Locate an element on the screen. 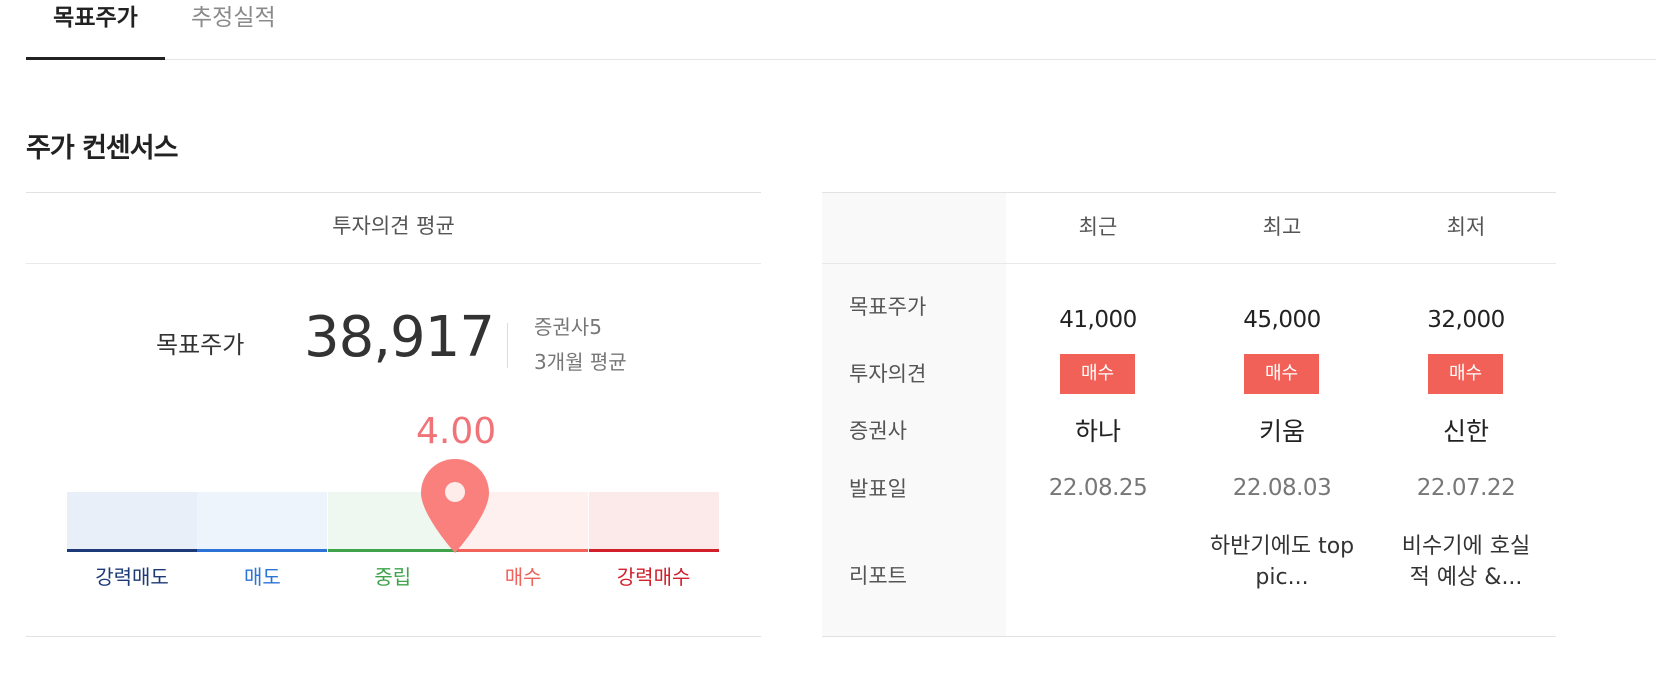 The width and height of the screenshot is (1656, 682). opinion-badge-lowest: 매수 is located at coordinates (1465, 374).